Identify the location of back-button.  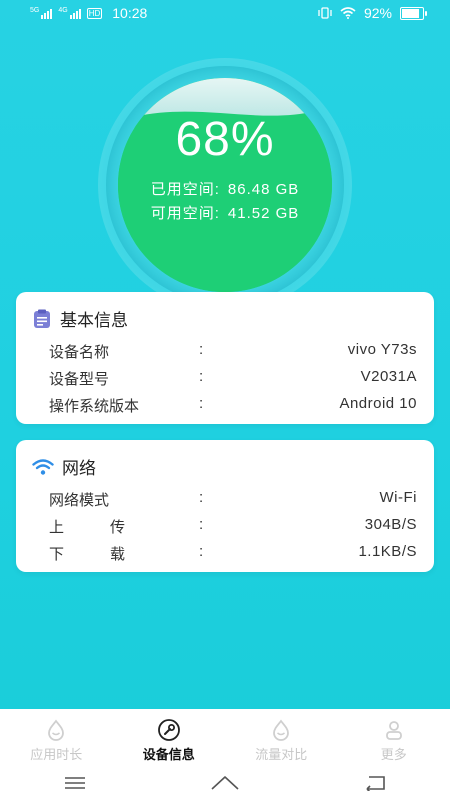
(375, 783).